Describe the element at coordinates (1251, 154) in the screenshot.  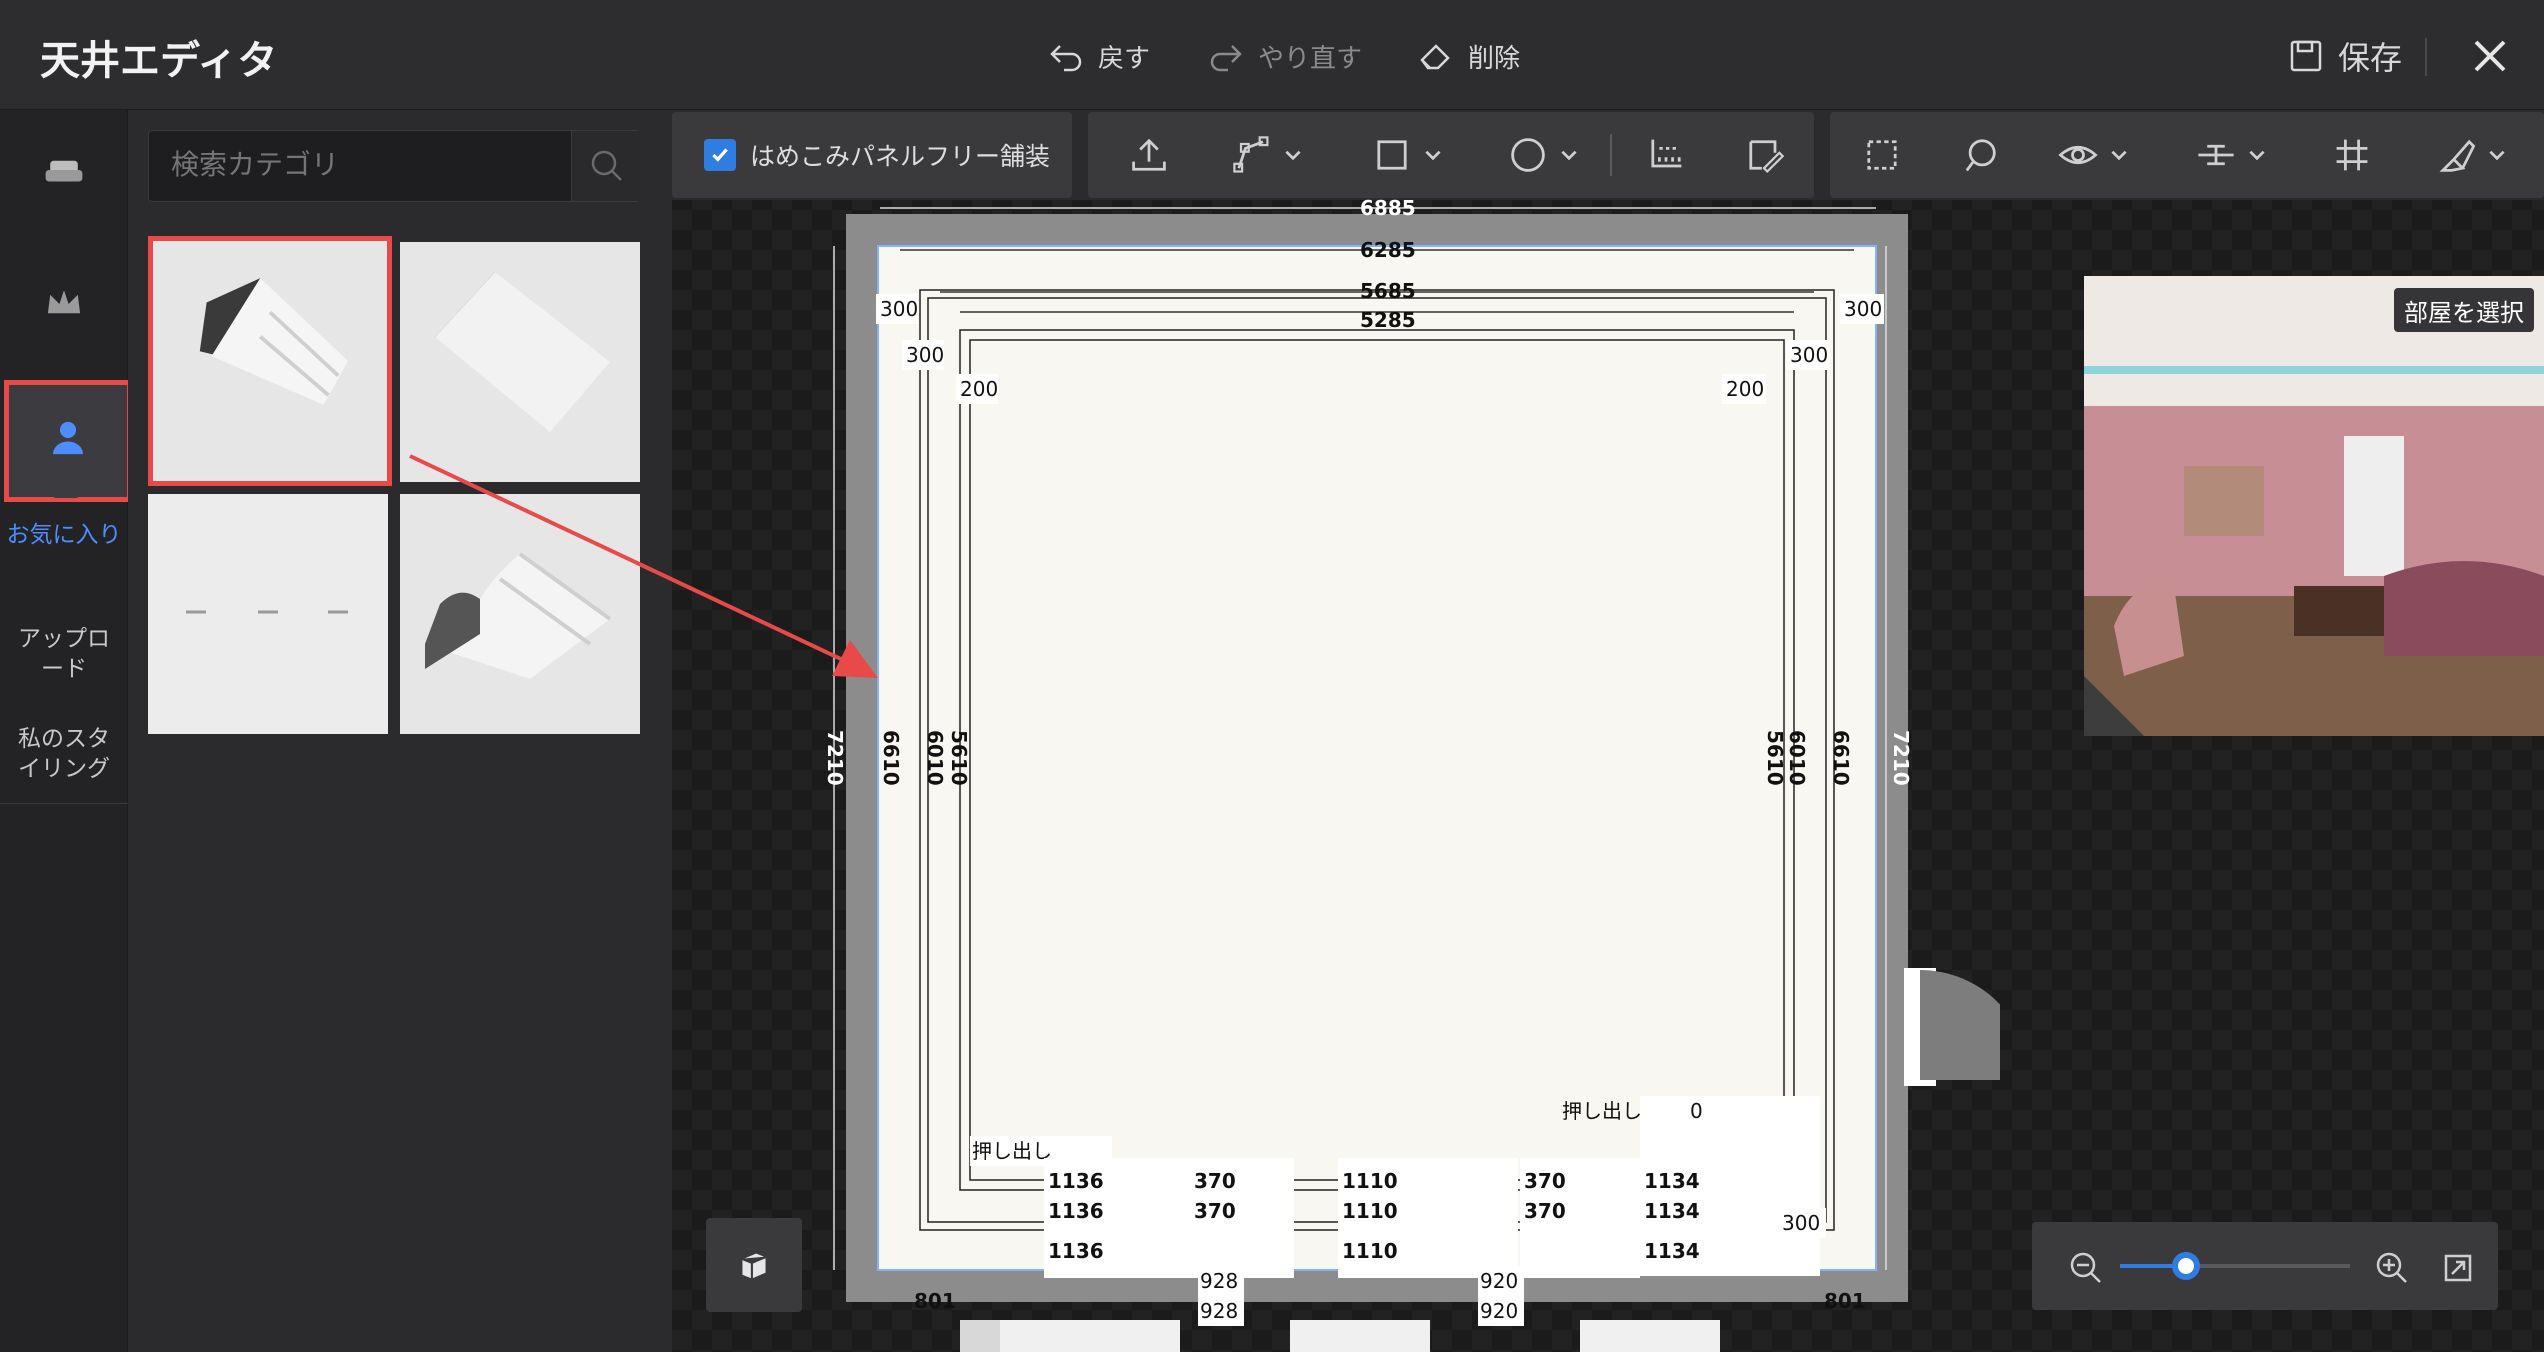
I see `path-draw-icon` at that location.